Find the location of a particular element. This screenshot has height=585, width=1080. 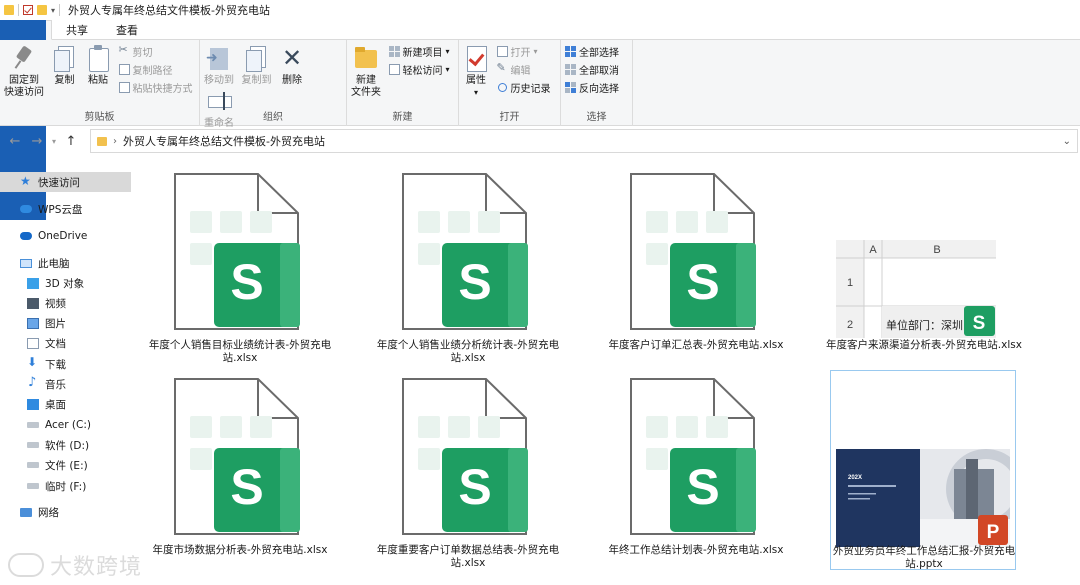

nav-music: 音乐 is located at coordinates (33, 384).